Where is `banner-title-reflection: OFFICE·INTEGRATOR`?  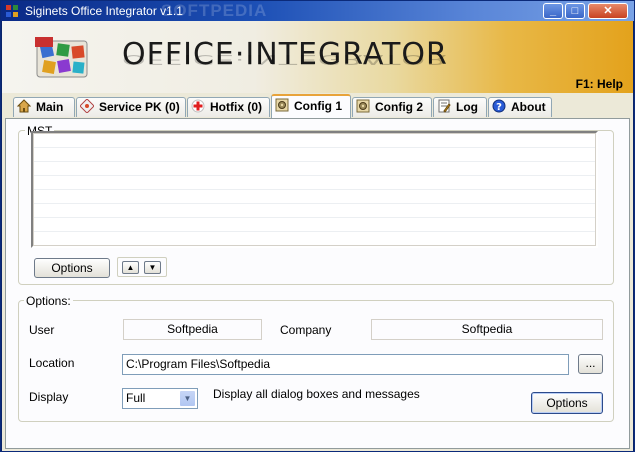 banner-title-reflection: OFFICE·INTEGRATOR is located at coordinates (285, 60).